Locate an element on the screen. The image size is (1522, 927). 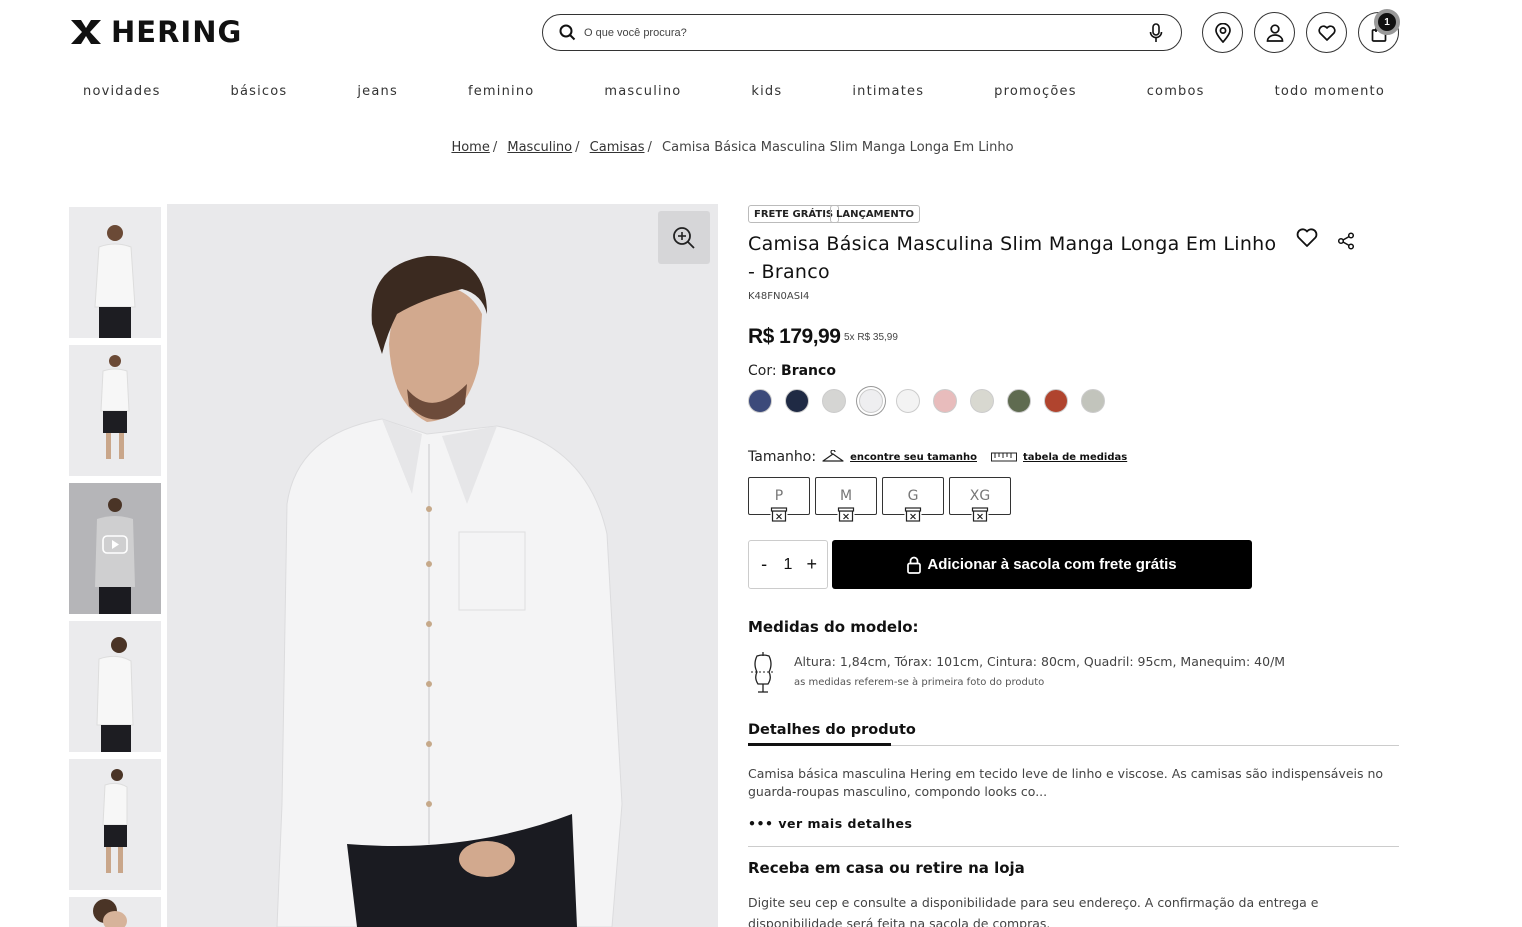
size-options: P M G XG is located at coordinates (879, 500).